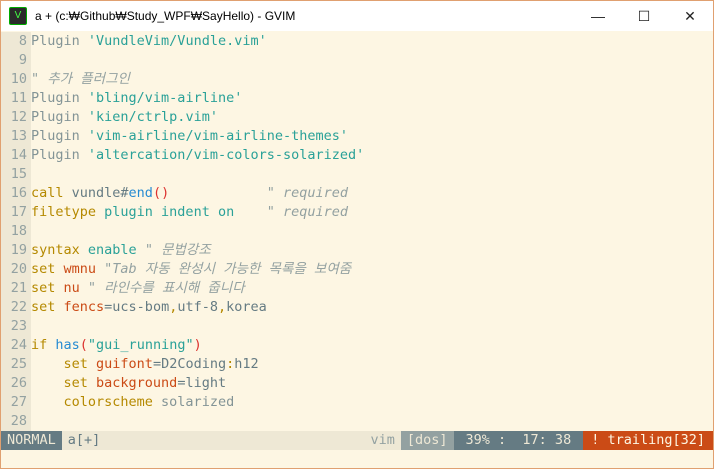 Image resolution: width=714 pixels, height=469 pixels. I want to click on line-number: 8, so click(16, 41).